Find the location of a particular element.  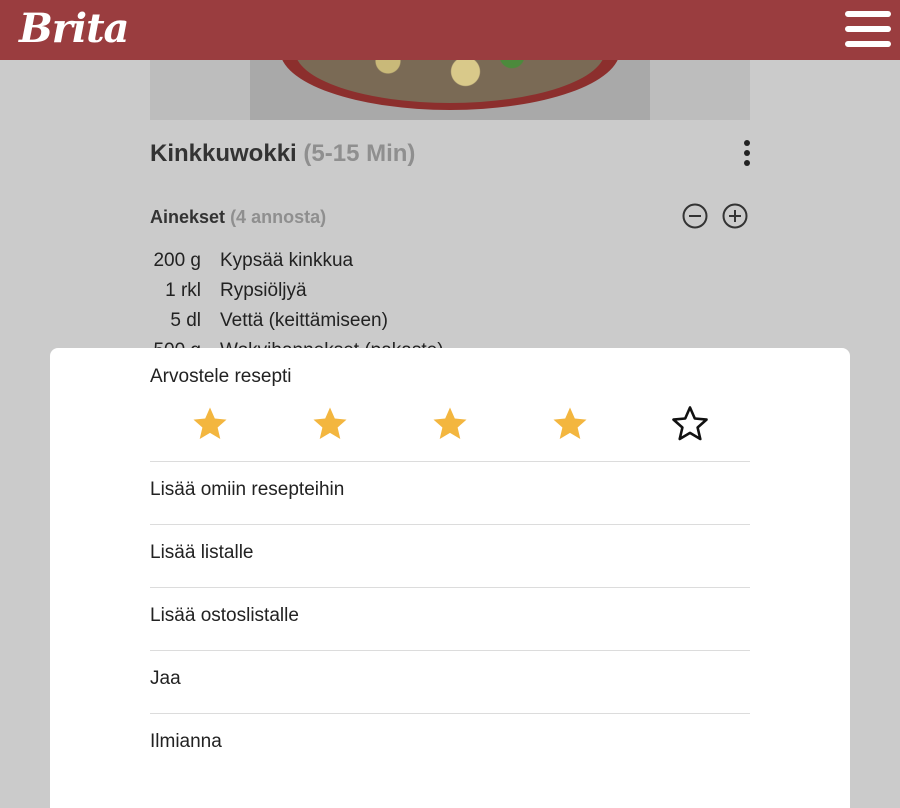

recipe-hero is located at coordinates (450, 90).